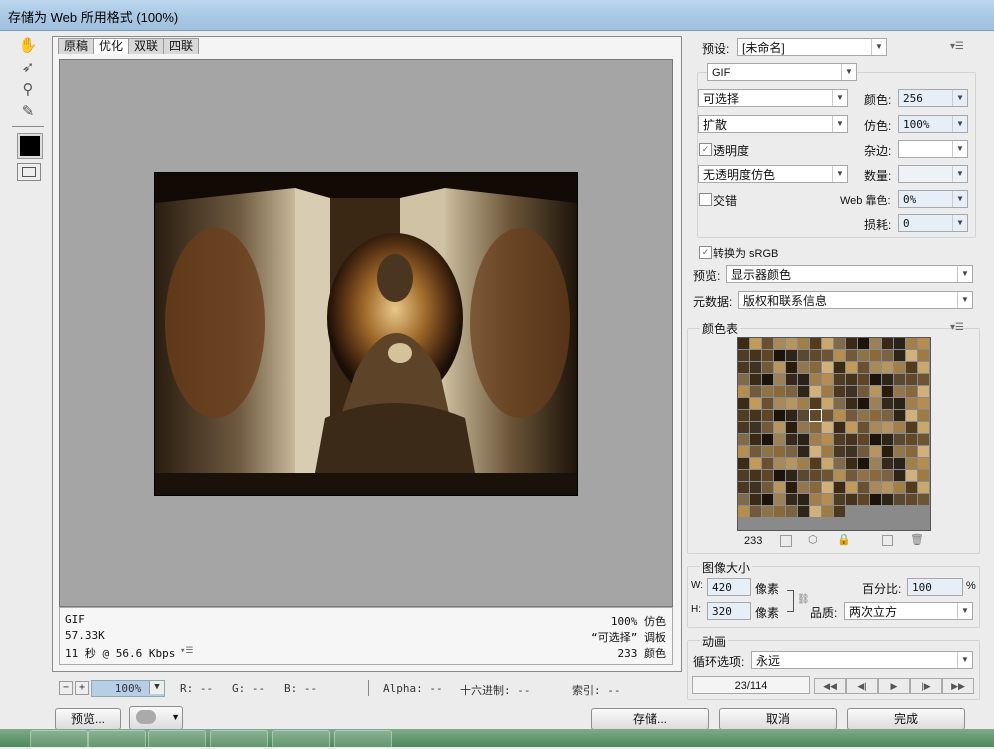 The height and width of the screenshot is (749, 994). What do you see at coordinates (705, 199) in the screenshot?
I see `interlace-checkbox` at bounding box center [705, 199].